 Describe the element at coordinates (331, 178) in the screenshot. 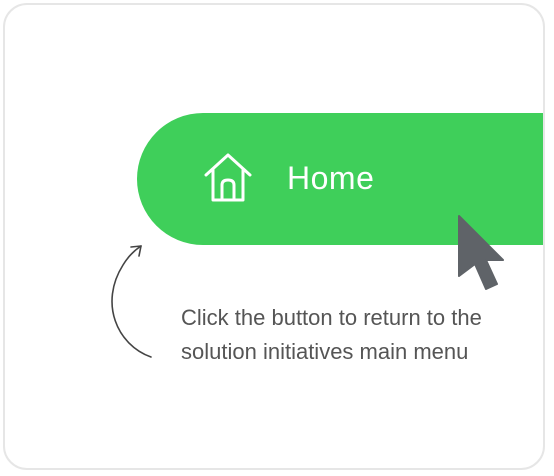

I see `home-button-label: Home` at that location.